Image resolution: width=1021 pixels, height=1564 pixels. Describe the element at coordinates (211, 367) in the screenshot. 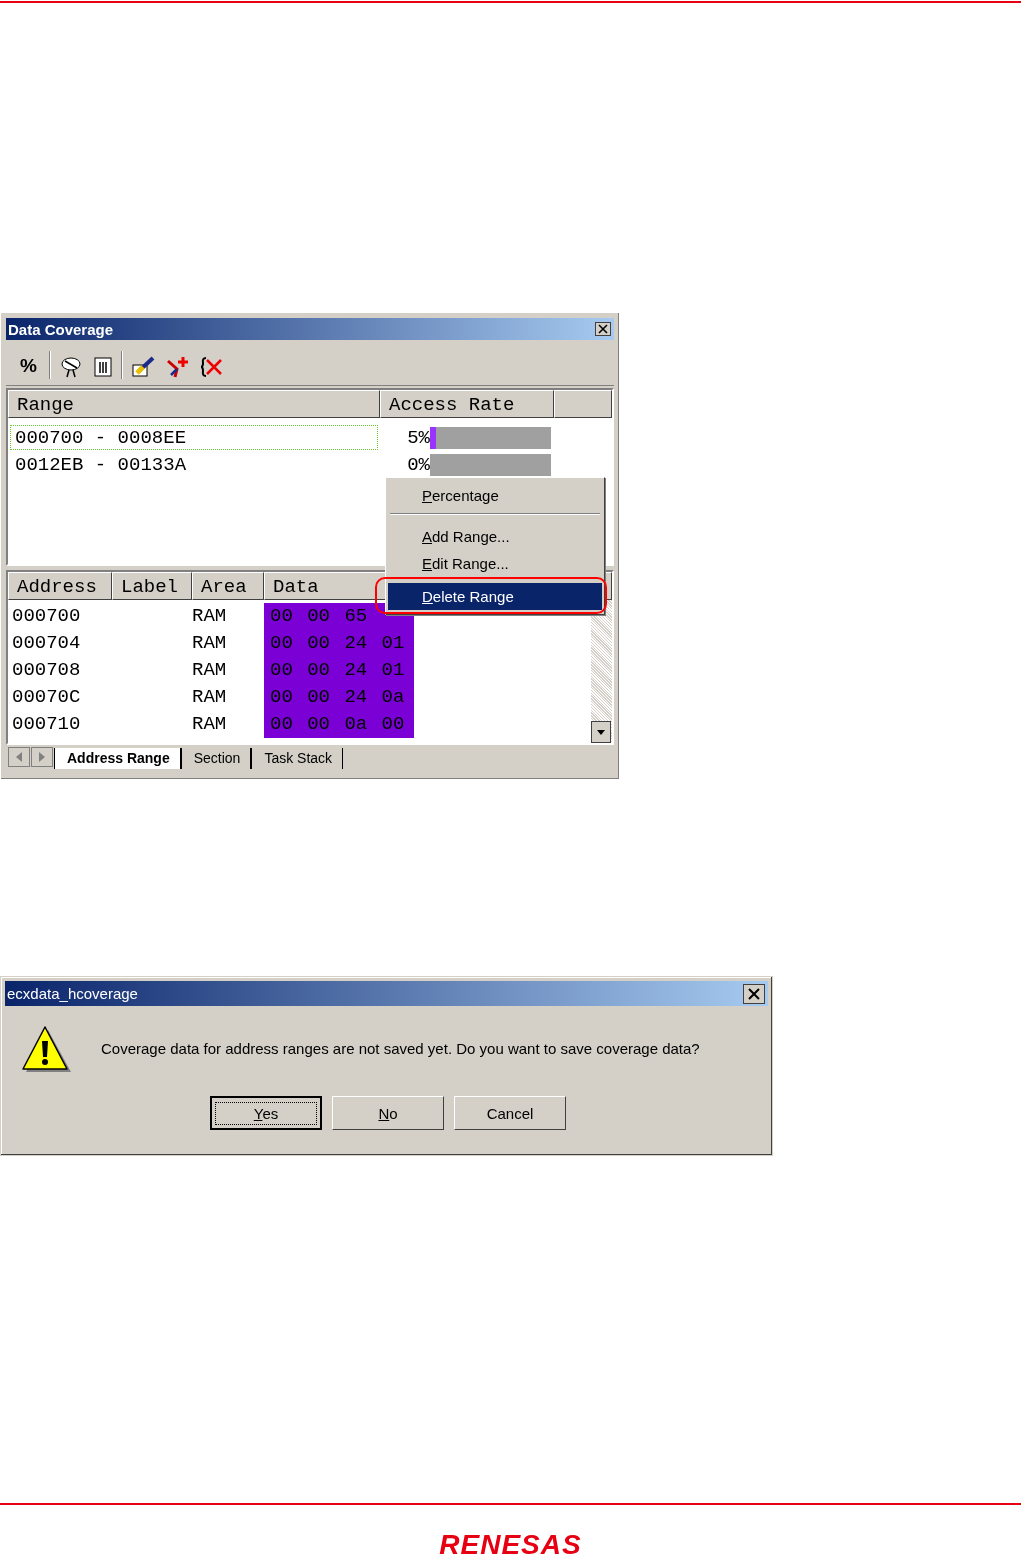

I see `delete-icon` at that location.